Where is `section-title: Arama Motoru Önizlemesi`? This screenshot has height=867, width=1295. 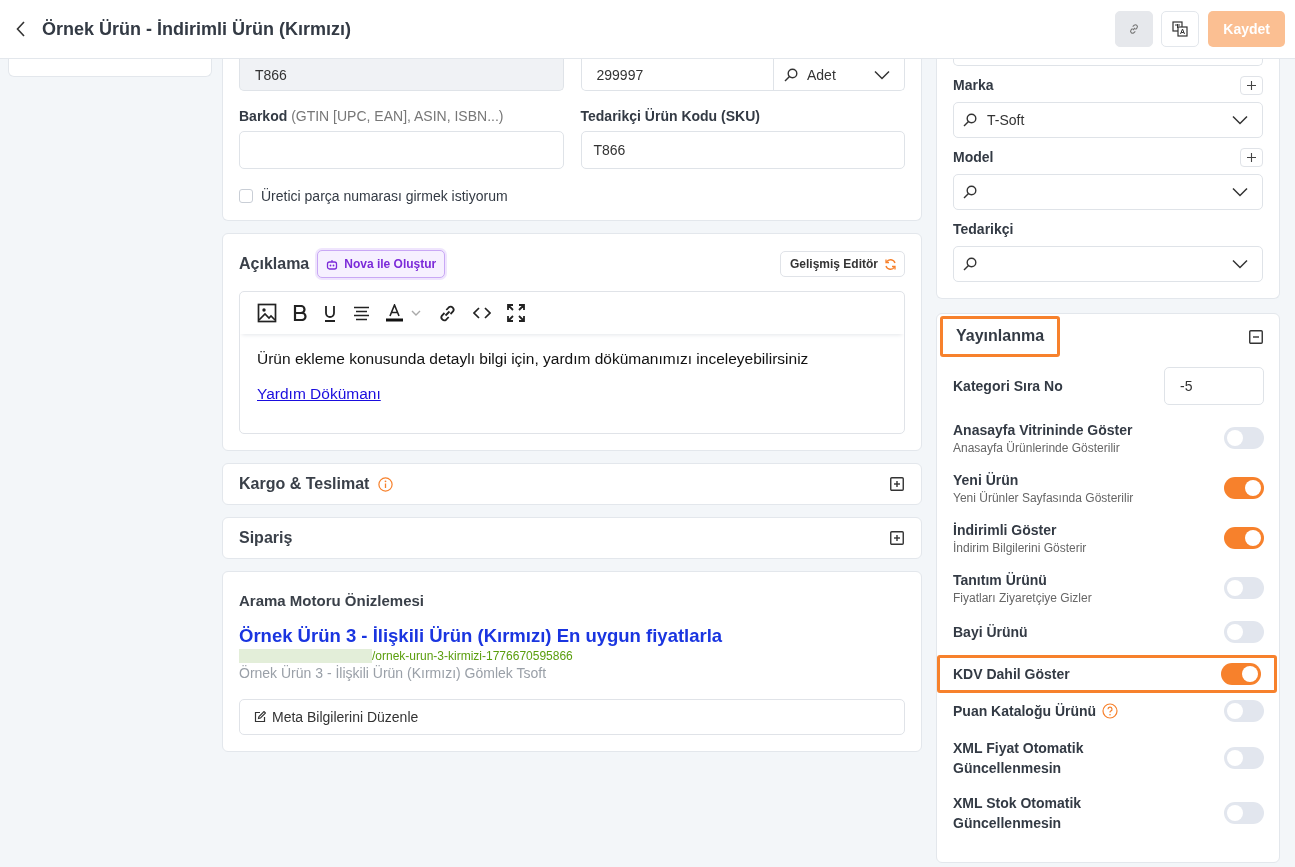
section-title: Arama Motoru Önizlemesi is located at coordinates (332, 600).